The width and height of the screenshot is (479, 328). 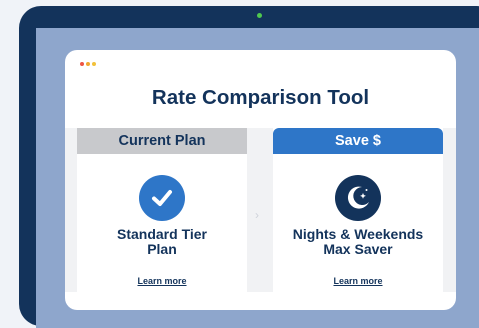 I want to click on minimize-dot, so click(x=88, y=64).